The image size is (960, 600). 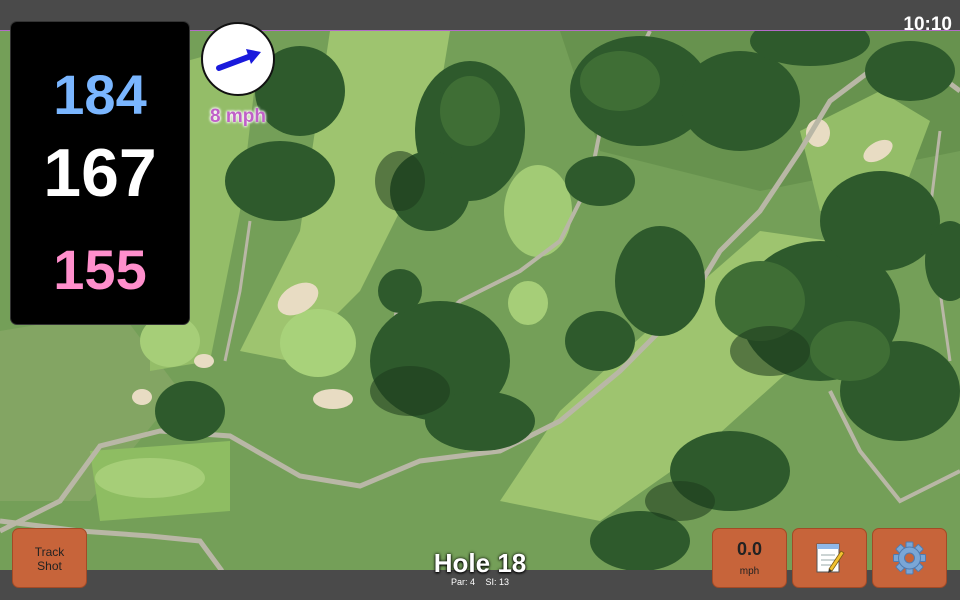 I want to click on wind-direction-arrow-icon, so click(x=238, y=60).